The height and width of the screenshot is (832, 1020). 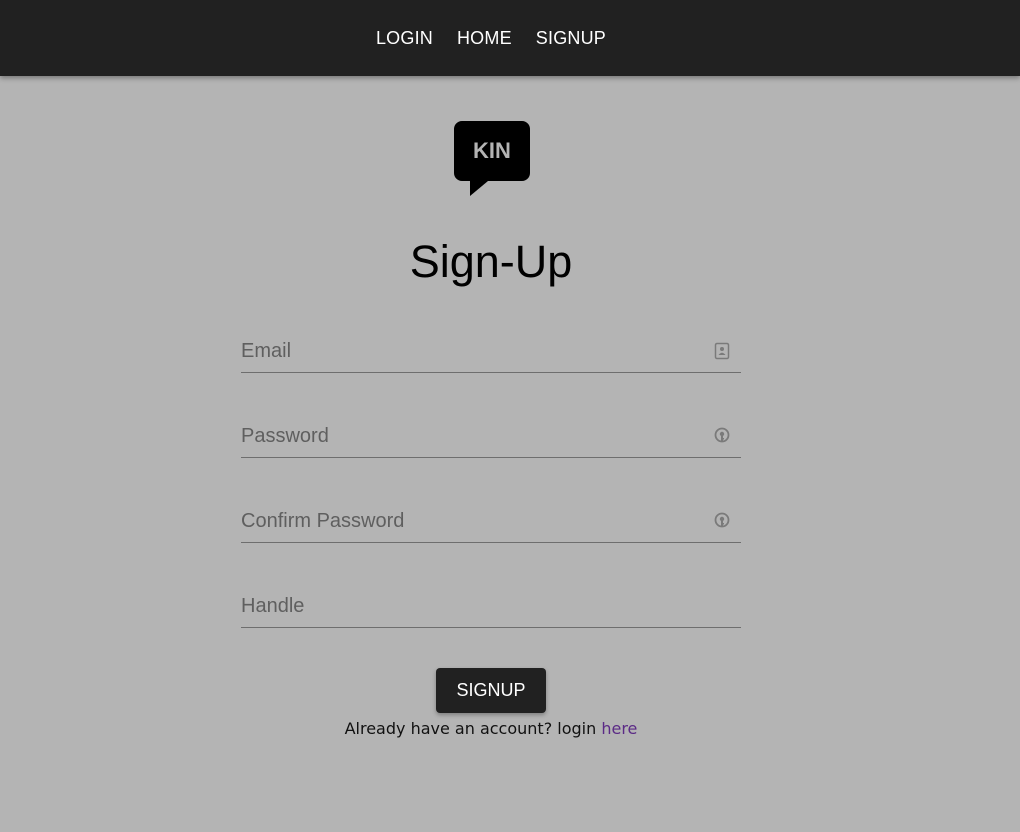 I want to click on login-prompt-text: Already have an account? login, so click(x=473, y=728).